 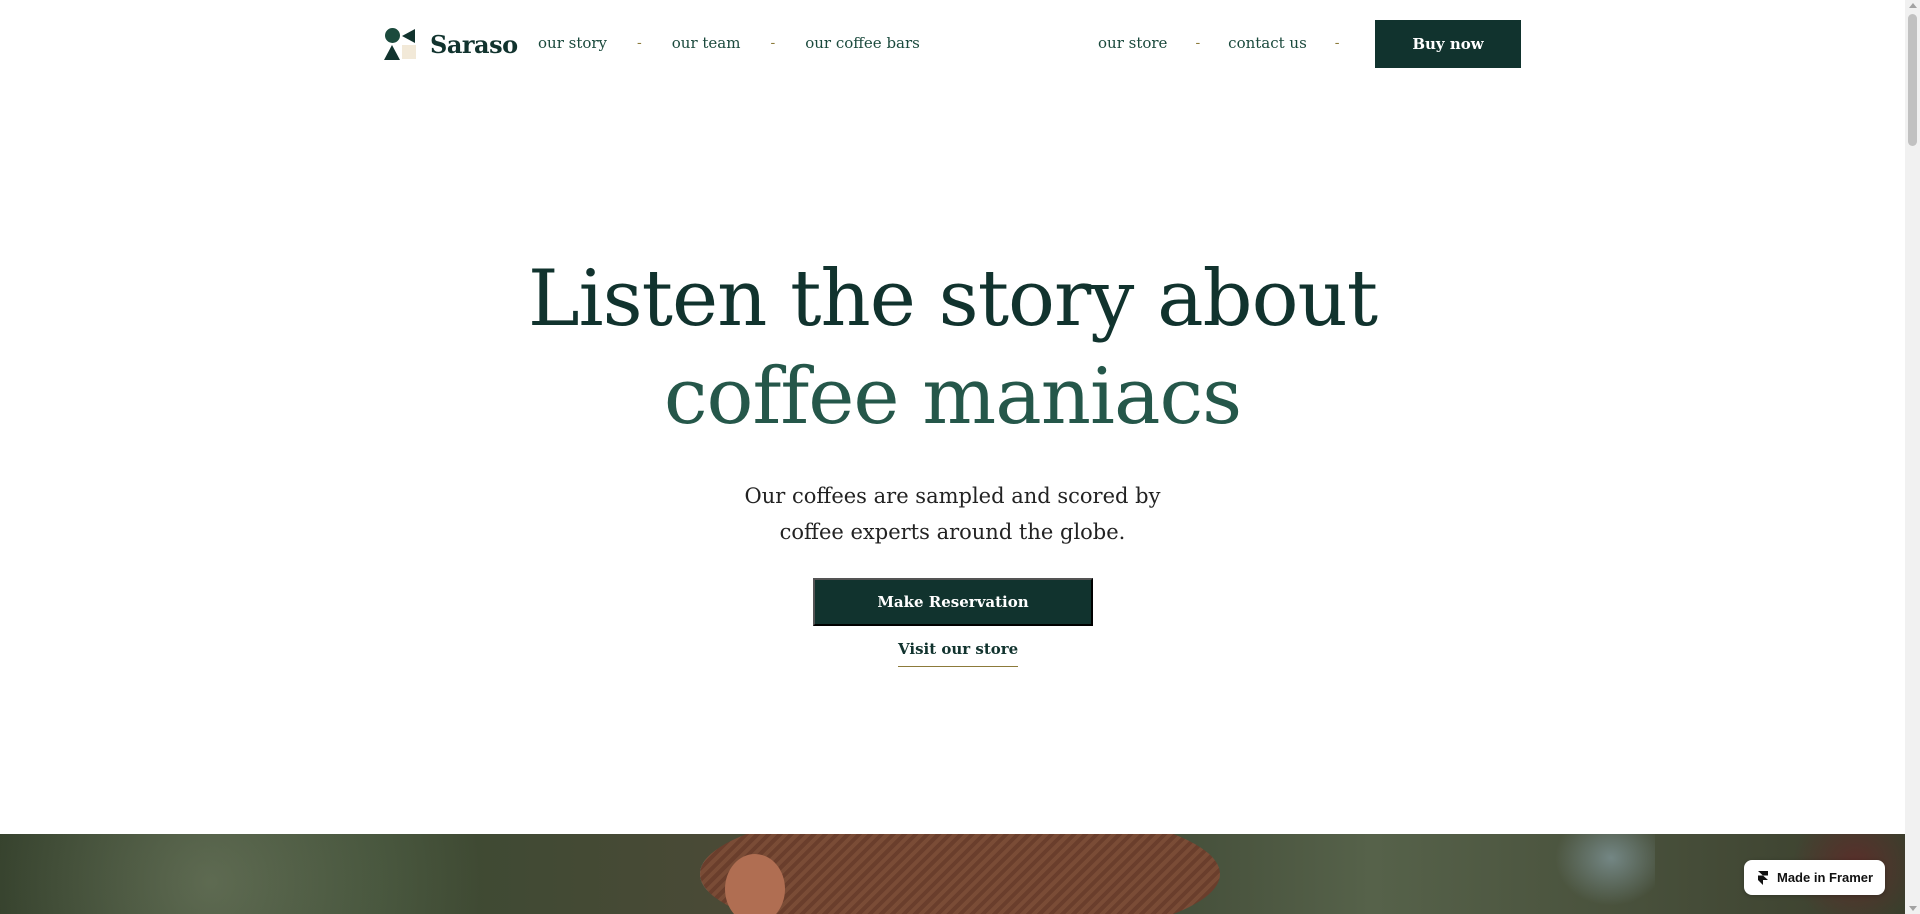 What do you see at coordinates (1763, 877) in the screenshot?
I see `framer-icon` at bounding box center [1763, 877].